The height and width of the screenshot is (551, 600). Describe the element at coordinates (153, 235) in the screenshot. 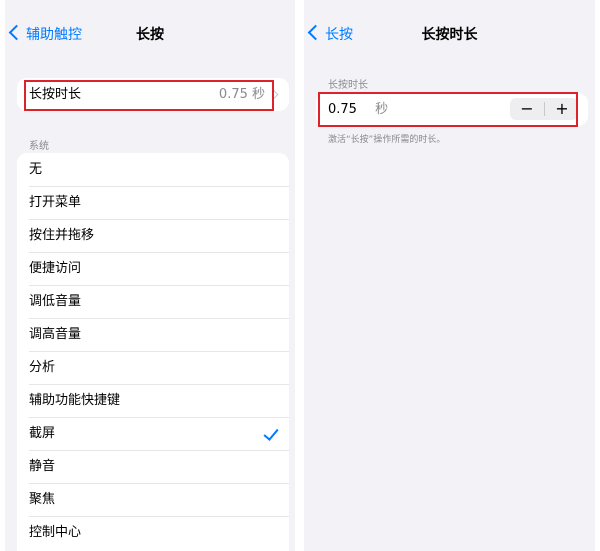

I see `action-row: 按住并拖移` at that location.